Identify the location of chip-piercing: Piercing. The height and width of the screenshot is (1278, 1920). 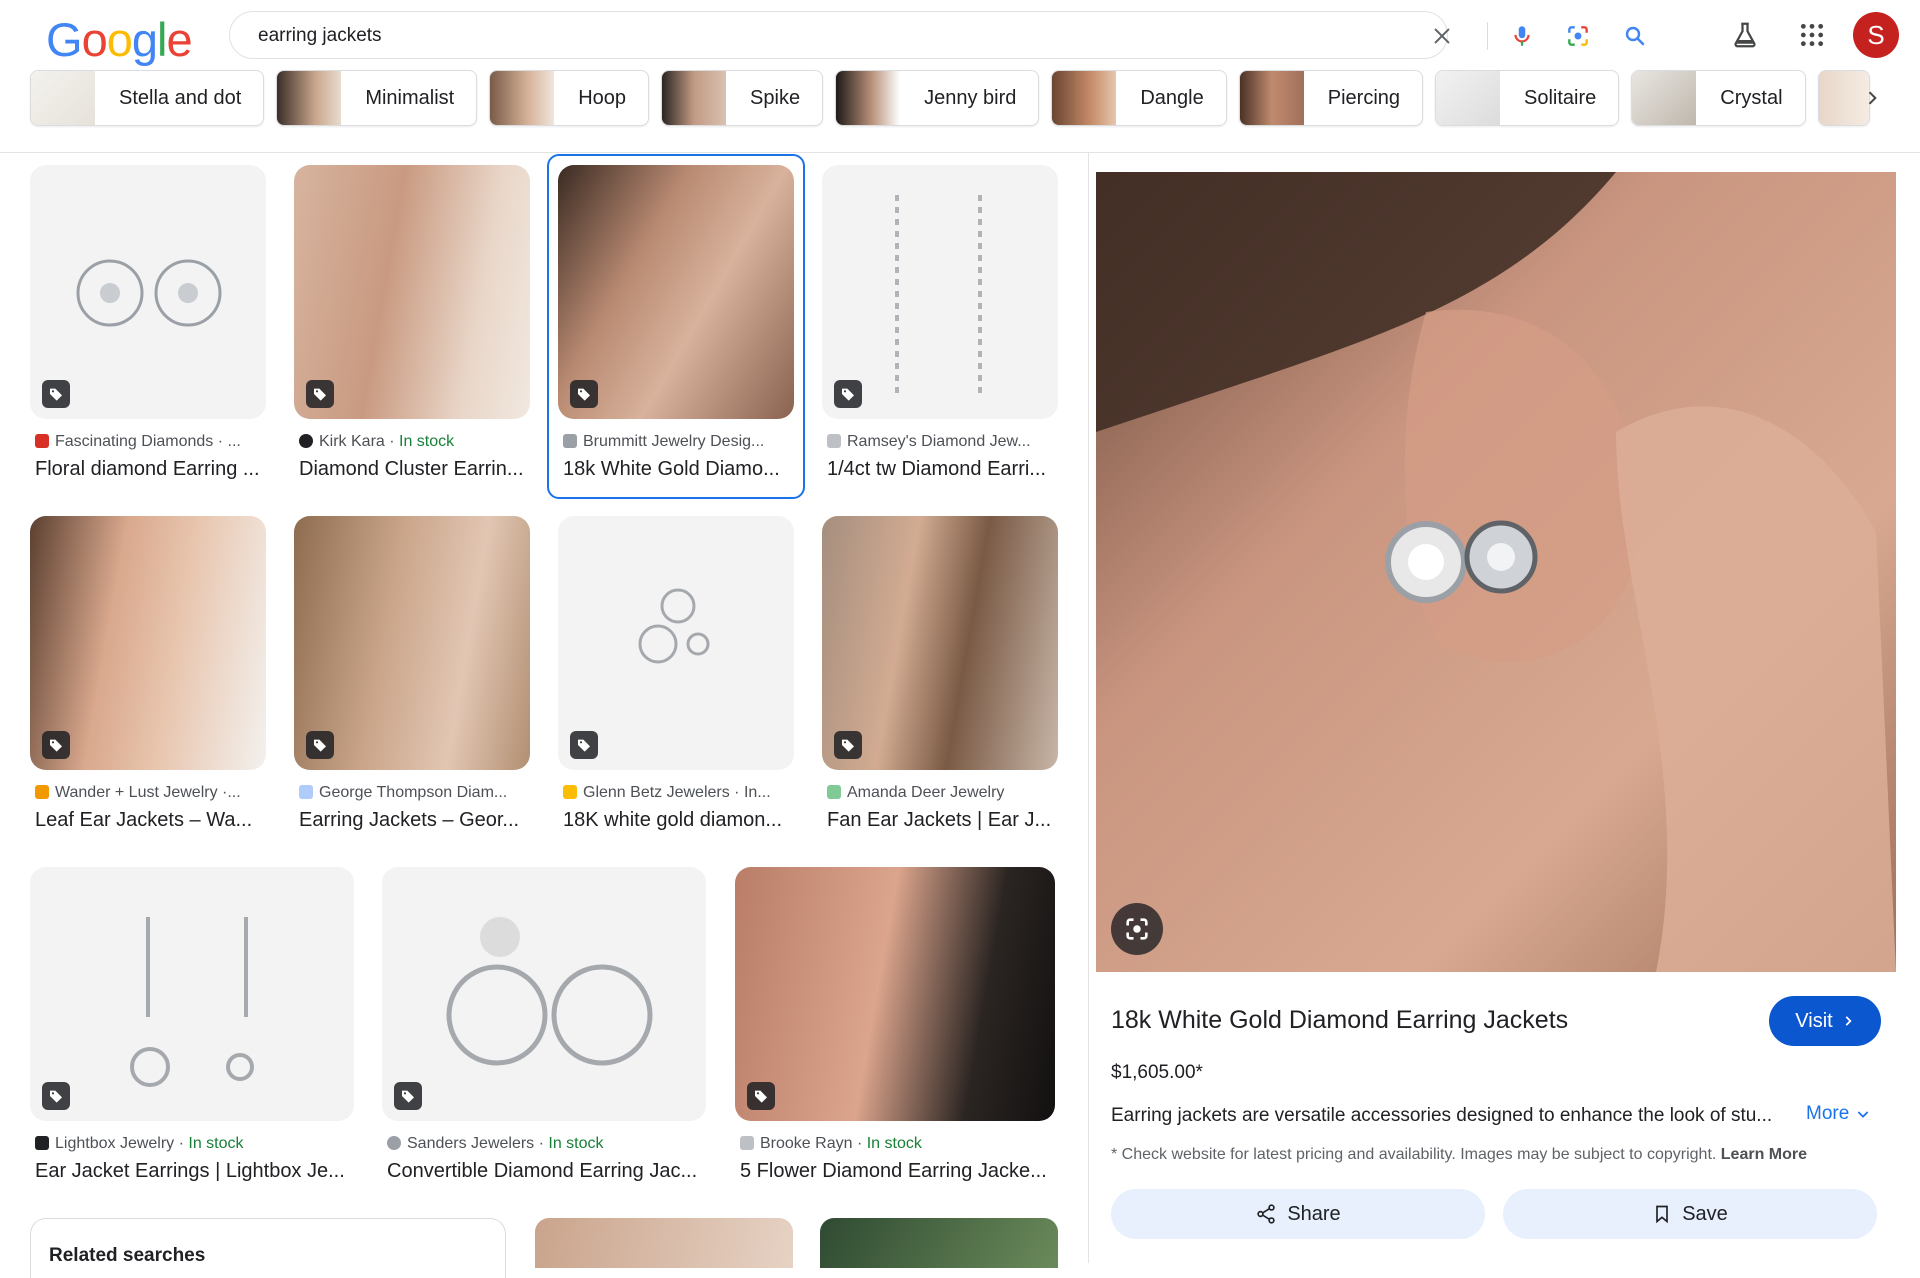
(1331, 98).